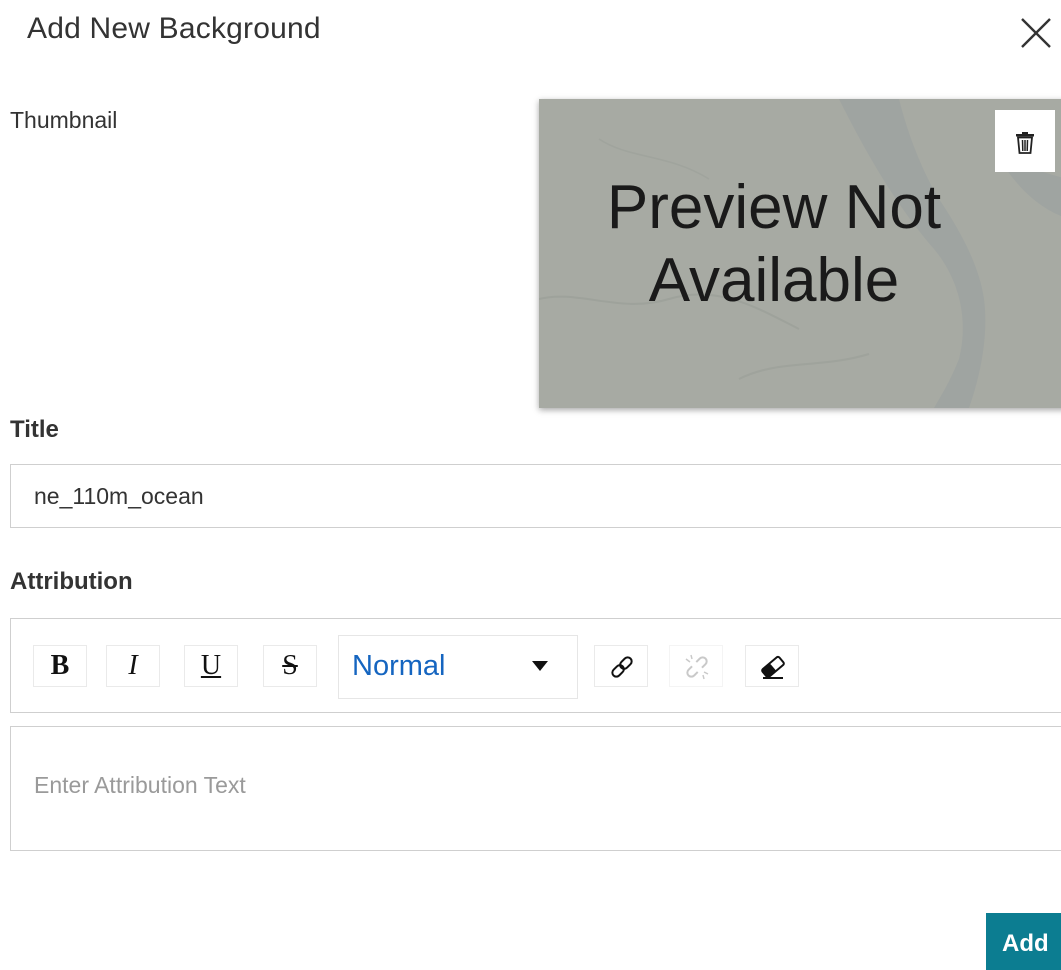 Image resolution: width=1061 pixels, height=970 pixels. Describe the element at coordinates (535, 496) in the screenshot. I see `title-input` at that location.